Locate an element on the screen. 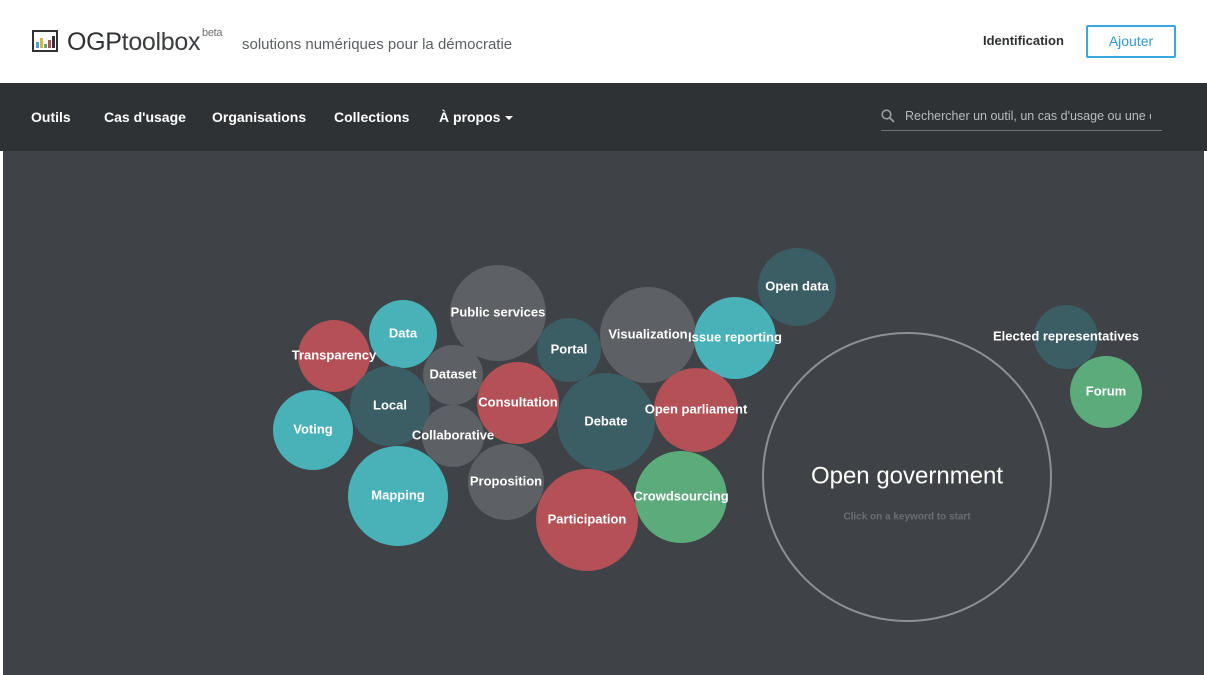 The width and height of the screenshot is (1207, 675). bubble-label: Visualization is located at coordinates (647, 333).